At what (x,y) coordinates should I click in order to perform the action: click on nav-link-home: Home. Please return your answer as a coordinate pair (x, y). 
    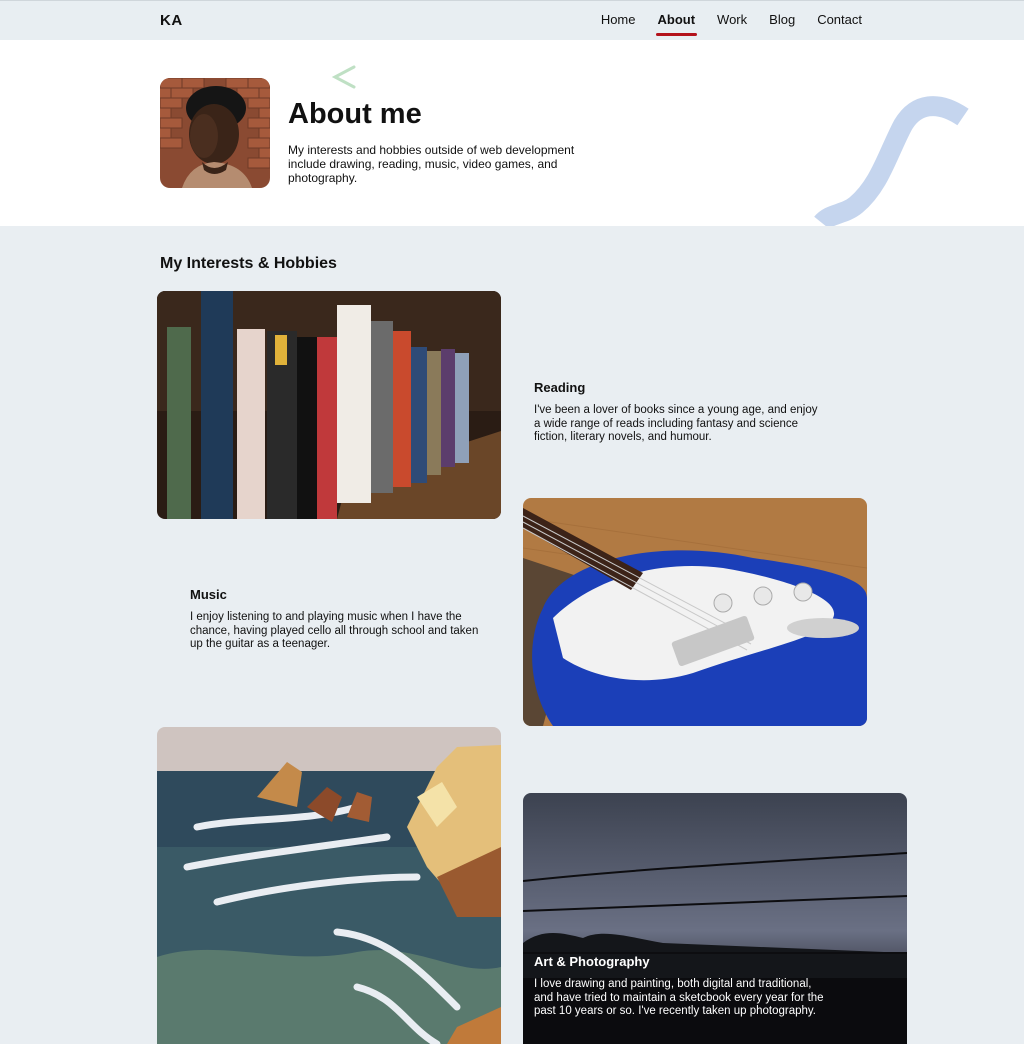
    Looking at the image, I should click on (618, 21).